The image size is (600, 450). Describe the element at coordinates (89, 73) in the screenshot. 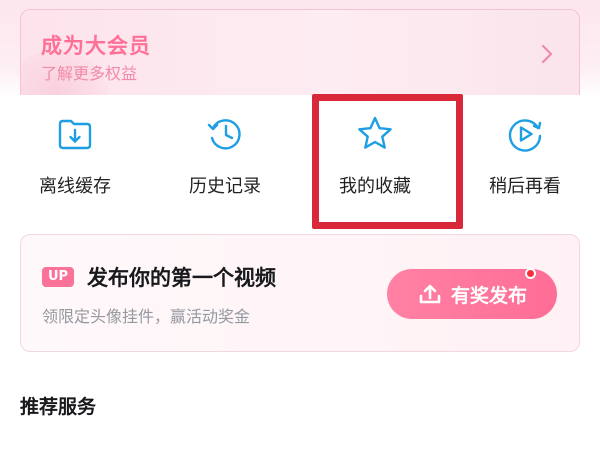

I see `vip-subtitle: 了解更多权益` at that location.